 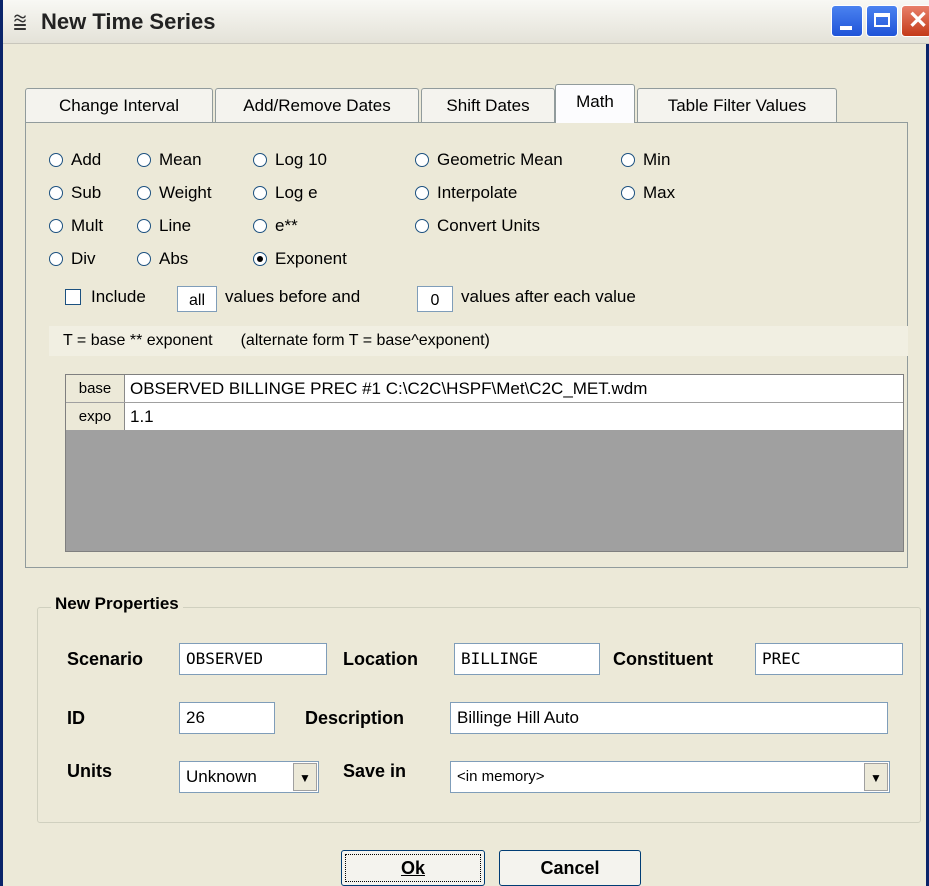 What do you see at coordinates (221, 776) in the screenshot?
I see `units-value: Unknown` at bounding box center [221, 776].